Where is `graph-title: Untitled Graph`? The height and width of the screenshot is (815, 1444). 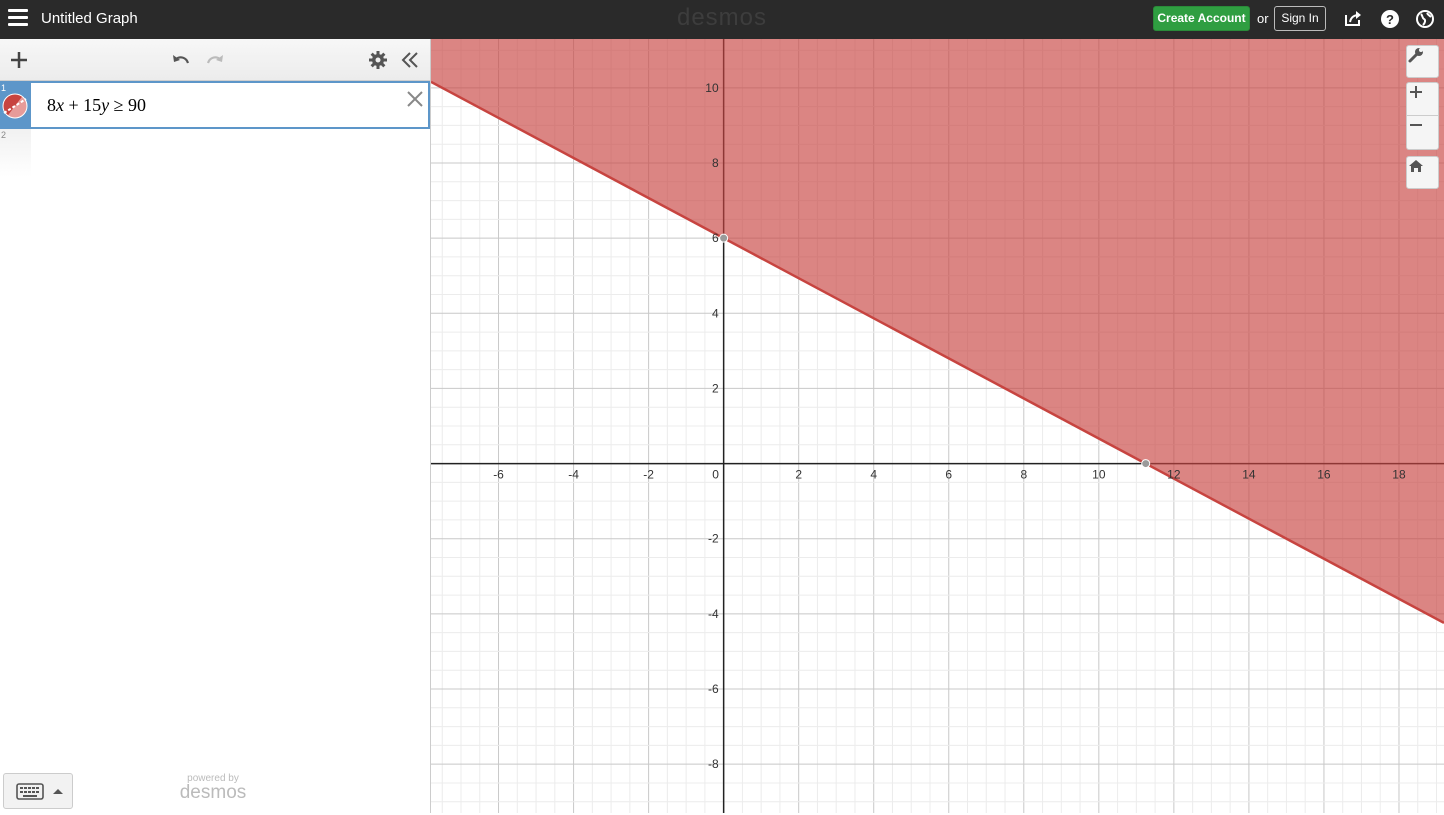 graph-title: Untitled Graph is located at coordinates (89, 18).